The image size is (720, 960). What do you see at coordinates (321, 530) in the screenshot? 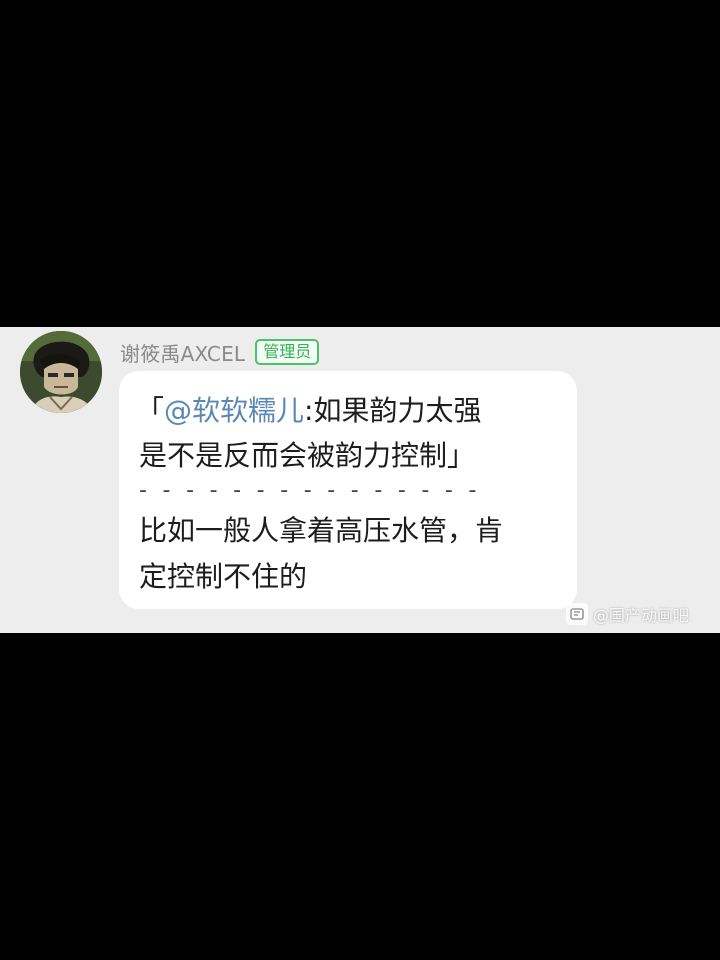
I see `reply-line-1: 比如一般人拿着高压水管，肯` at bounding box center [321, 530].